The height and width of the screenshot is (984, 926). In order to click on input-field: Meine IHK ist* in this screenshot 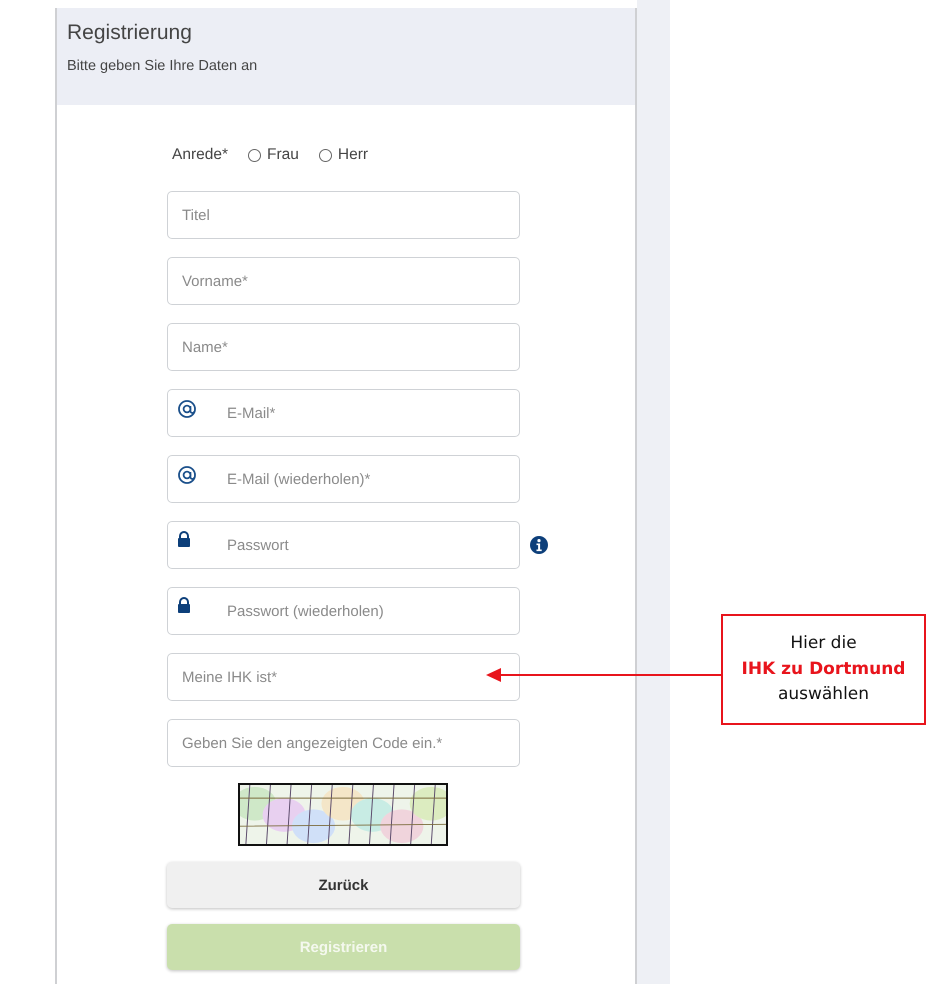, I will do `click(343, 677)`.